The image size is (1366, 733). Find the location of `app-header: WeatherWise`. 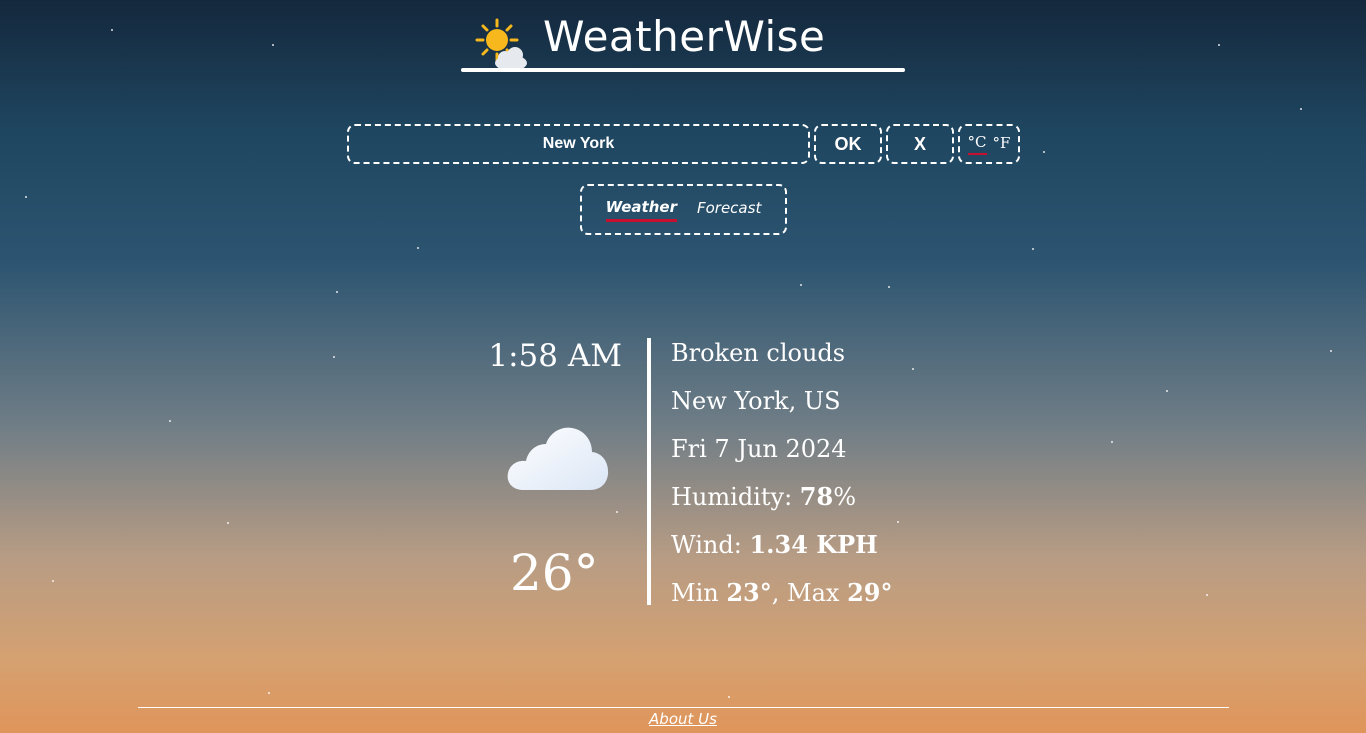

app-header: WeatherWise is located at coordinates (683, 41).